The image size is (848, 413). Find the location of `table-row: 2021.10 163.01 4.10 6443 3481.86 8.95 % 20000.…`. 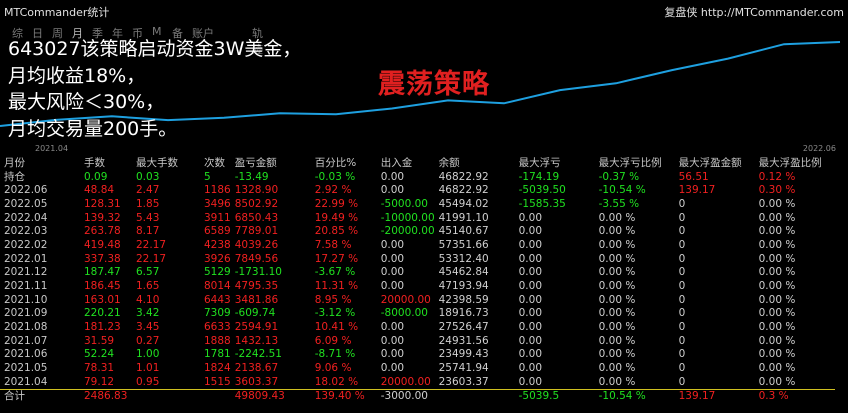

table-row: 2021.10 163.01 4.10 6443 3481.86 8.95 % 20000.… is located at coordinates (417, 301).